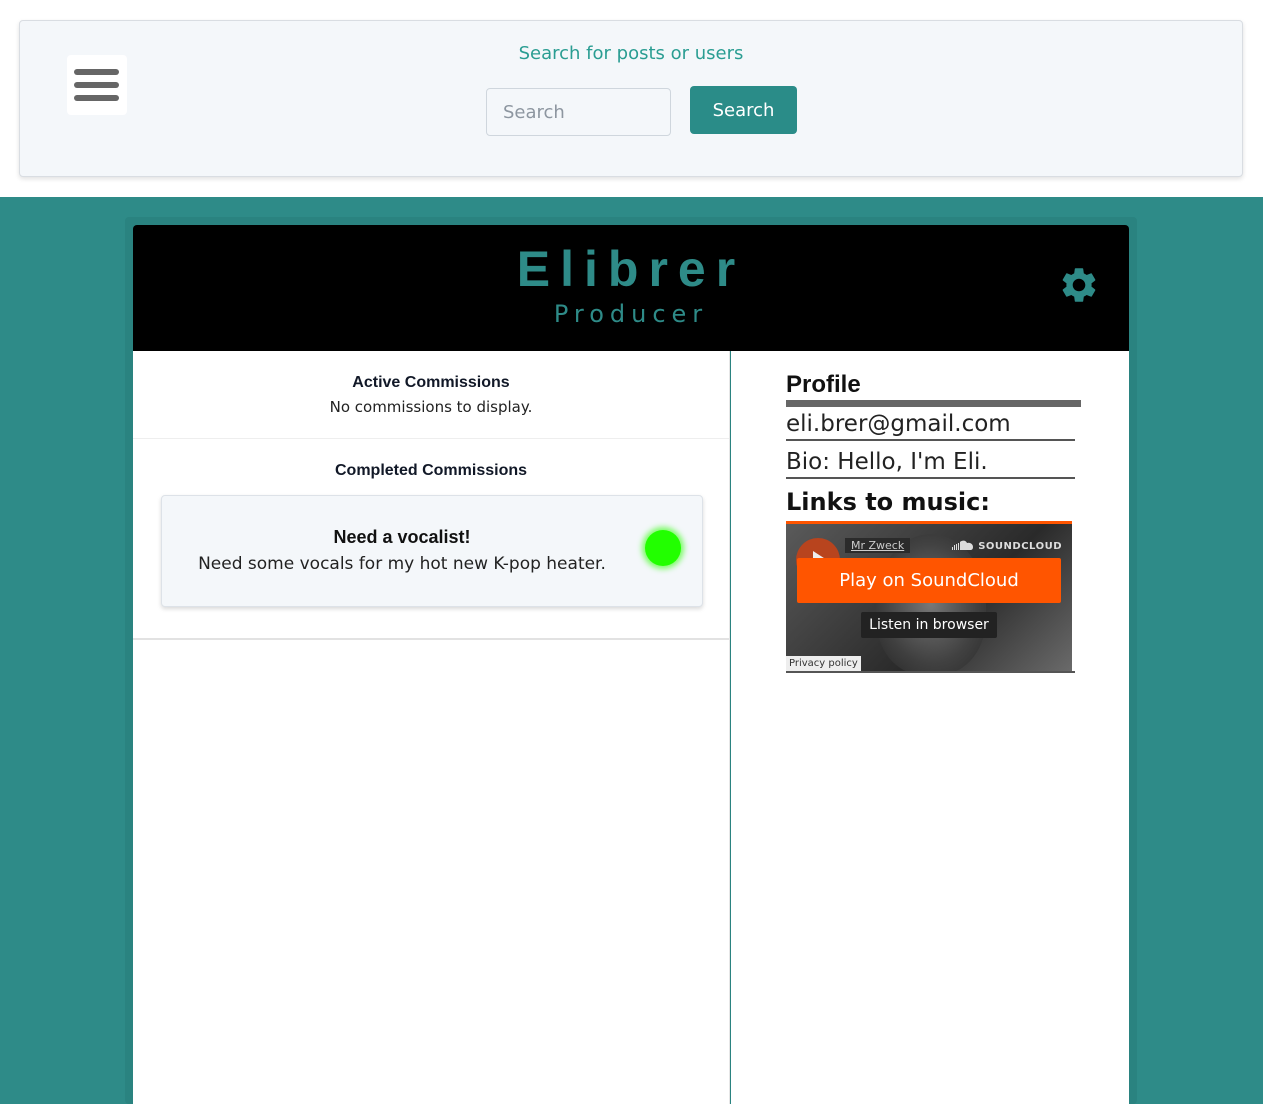 Image resolution: width=1263 pixels, height=1104 pixels. I want to click on soundcloud-artist-link: Mr Zweck, so click(878, 545).